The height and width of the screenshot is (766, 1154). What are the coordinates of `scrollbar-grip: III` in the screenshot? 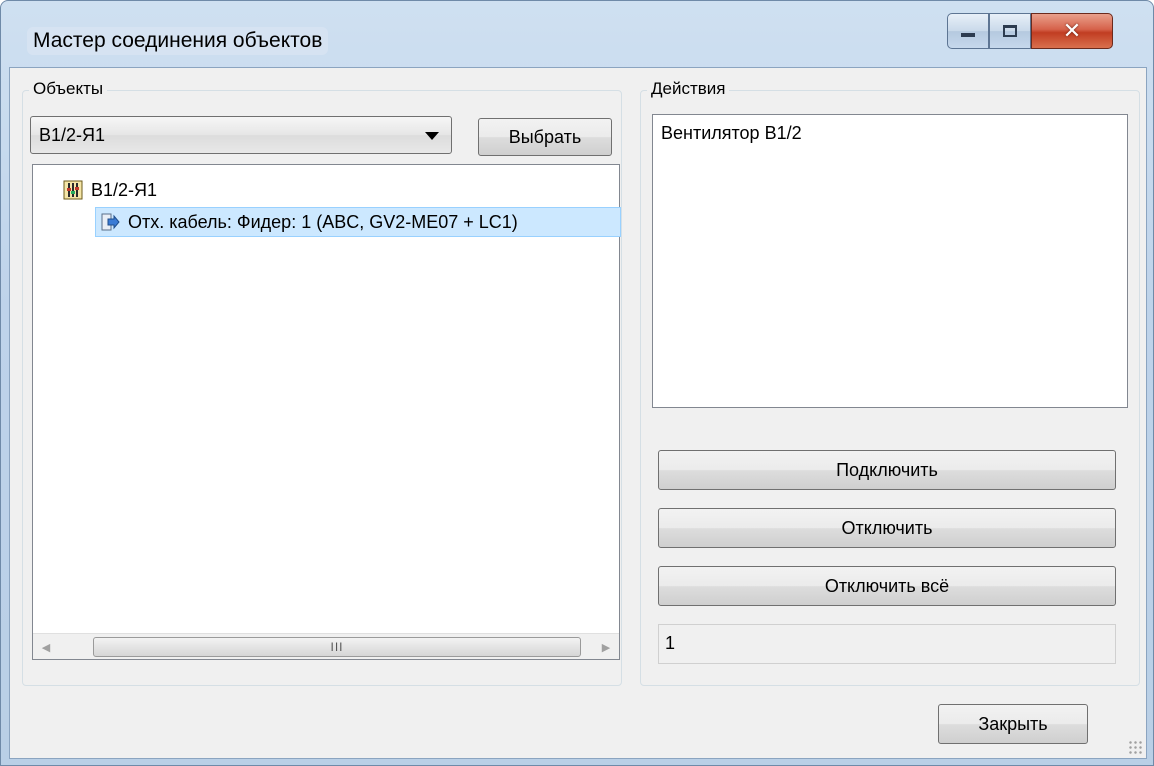 It's located at (337, 647).